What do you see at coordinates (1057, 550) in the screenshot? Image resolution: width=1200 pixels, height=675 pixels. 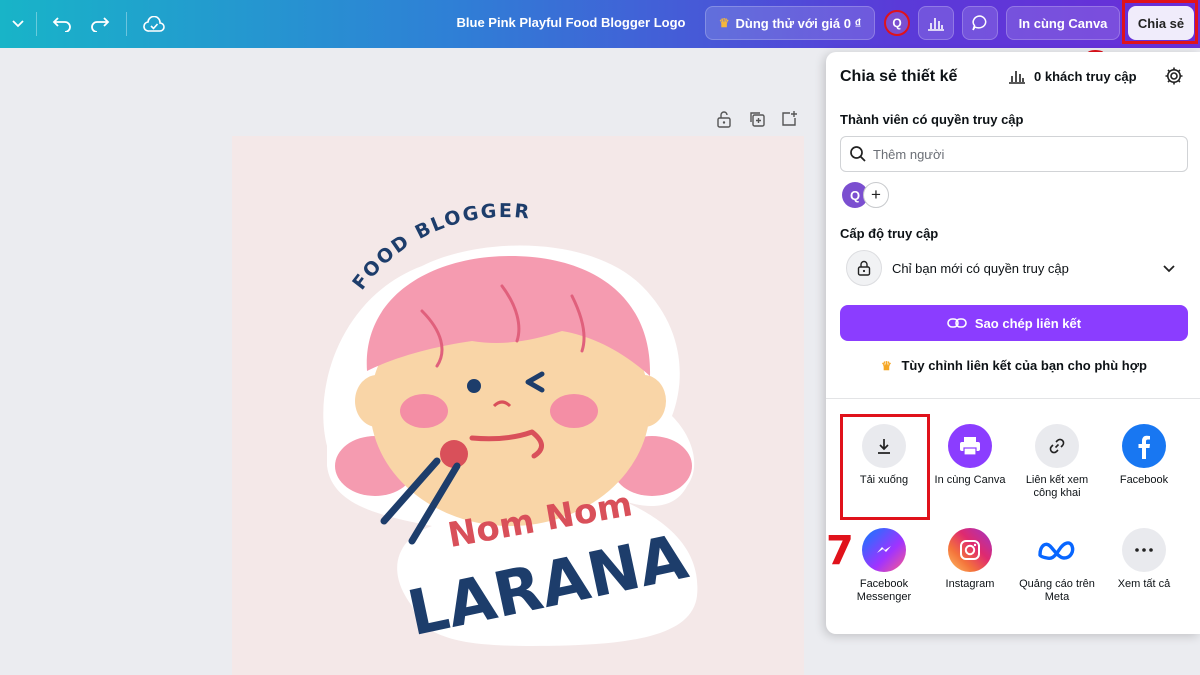 I see `meta-icon` at bounding box center [1057, 550].